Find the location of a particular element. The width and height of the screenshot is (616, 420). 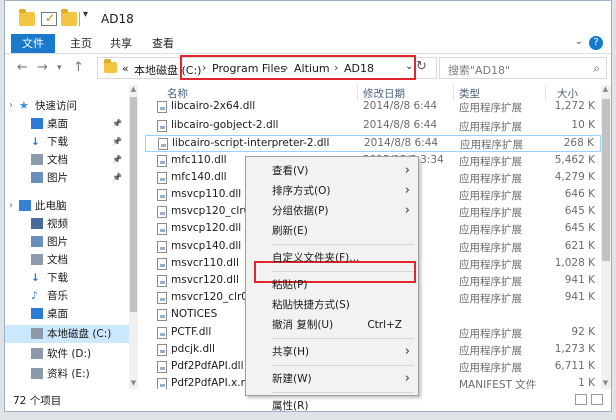

up-arrow-icon: ↑ is located at coordinates (78, 67).